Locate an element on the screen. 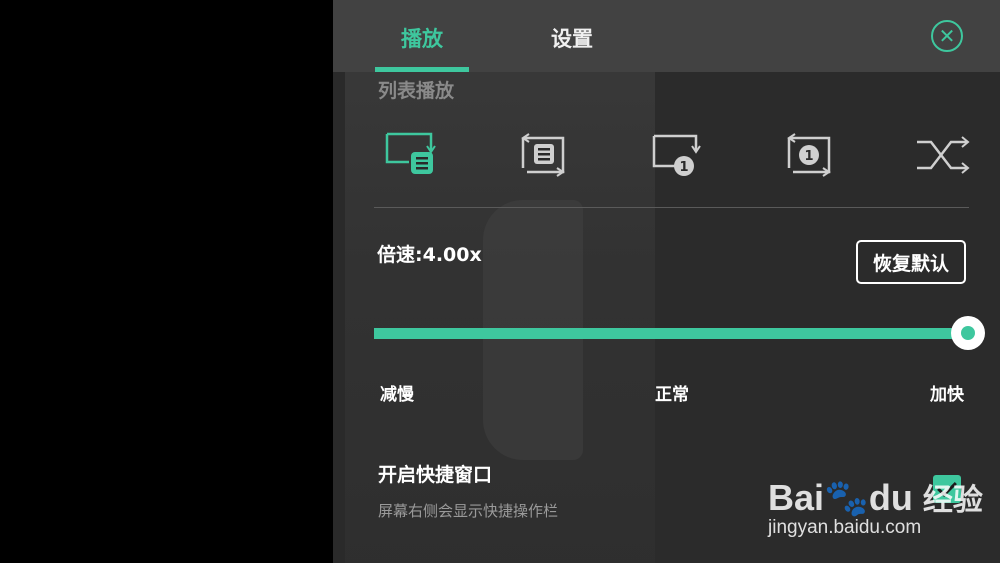  single-repeat-badge: 1 is located at coordinates (808, 156).